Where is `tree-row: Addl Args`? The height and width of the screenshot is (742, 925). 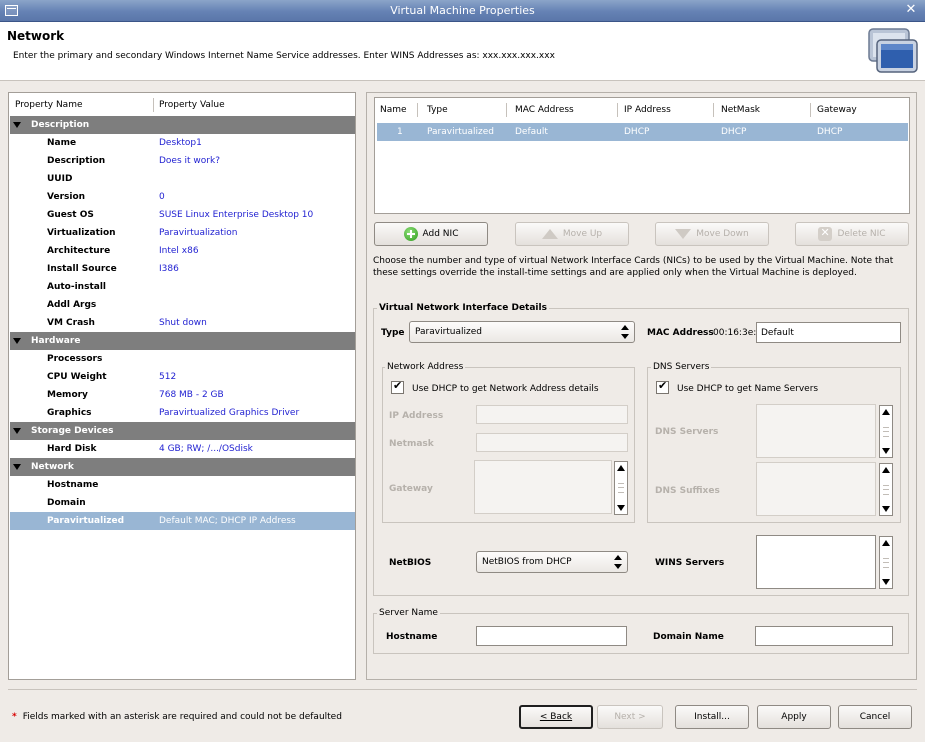
tree-row: Addl Args is located at coordinates (182, 305).